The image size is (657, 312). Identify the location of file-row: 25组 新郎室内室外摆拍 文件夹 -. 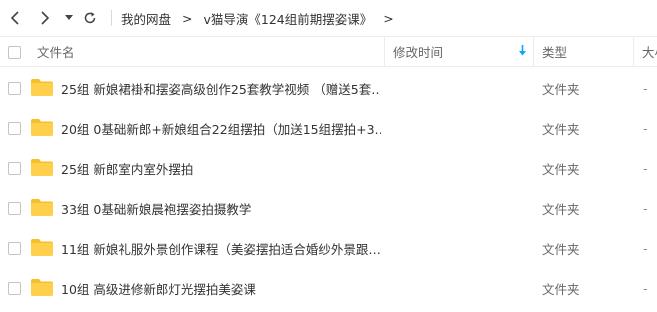
(328, 168).